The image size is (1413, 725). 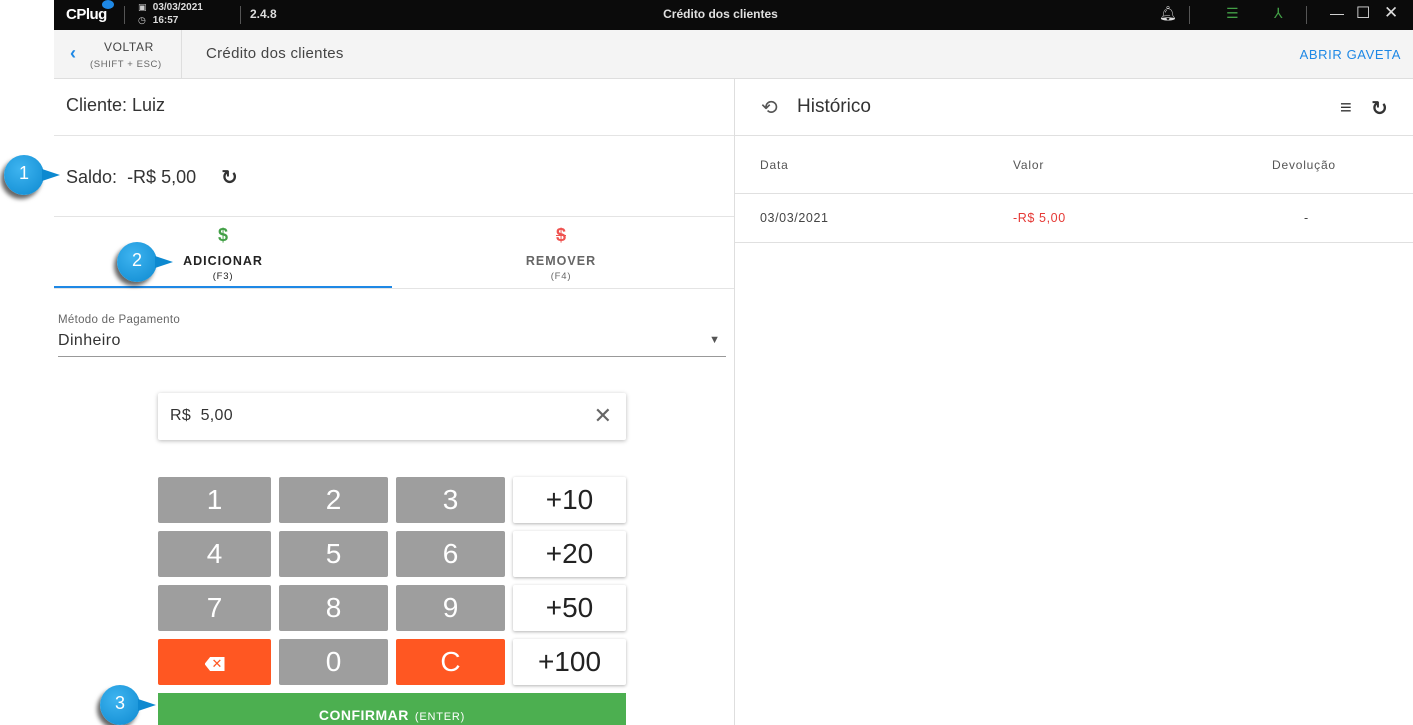 I want to click on amount-input: R$ 5,00 ✕, so click(x=392, y=416).